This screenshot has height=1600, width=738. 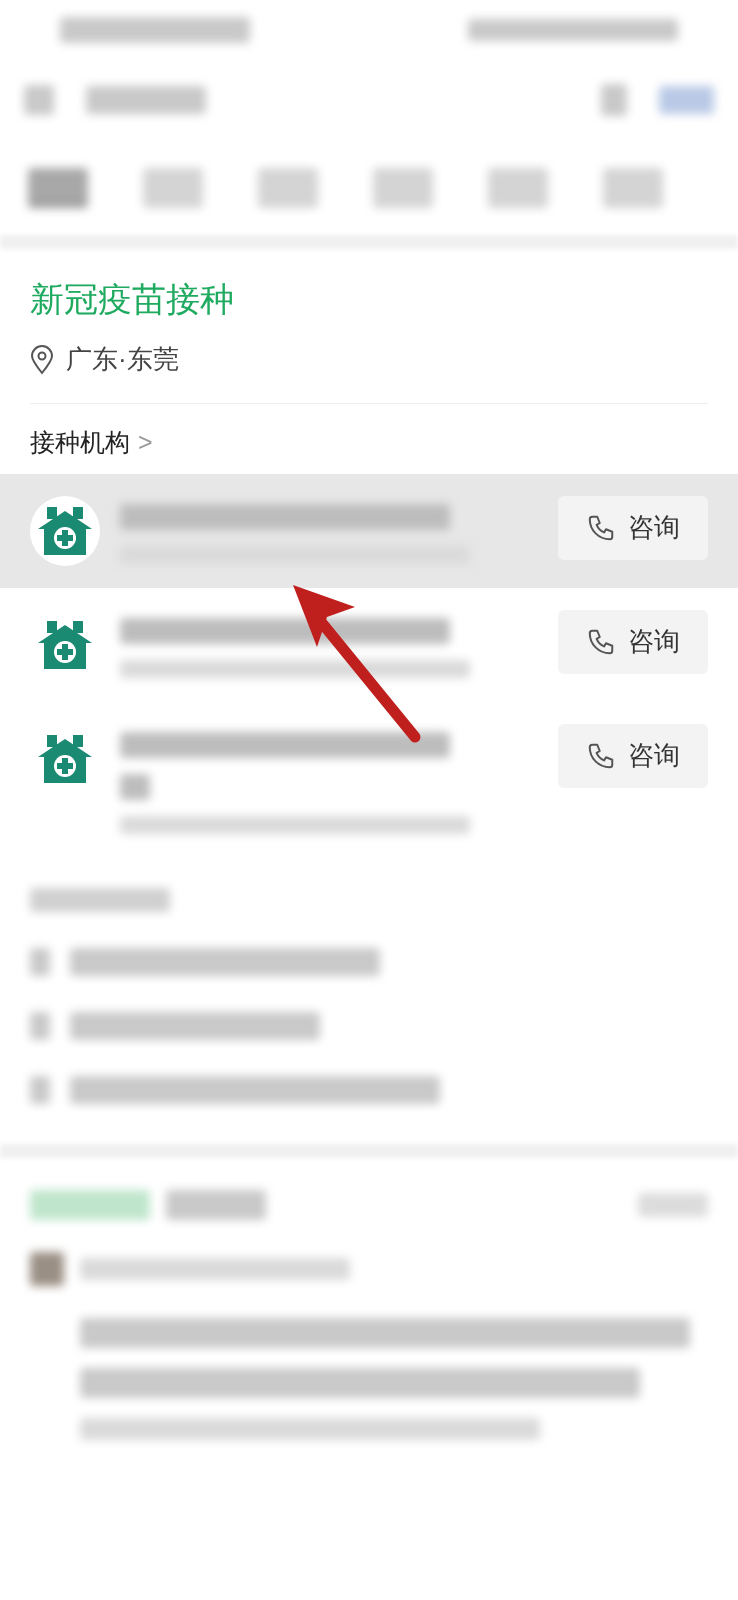 What do you see at coordinates (42, 359) in the screenshot?
I see `location-pin-icon` at bounding box center [42, 359].